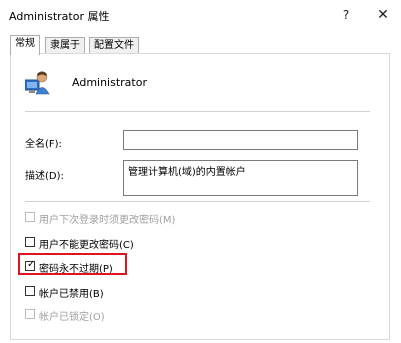 Image resolution: width=401 pixels, height=343 pixels. I want to click on tab-profile: 配置文件, so click(114, 45).